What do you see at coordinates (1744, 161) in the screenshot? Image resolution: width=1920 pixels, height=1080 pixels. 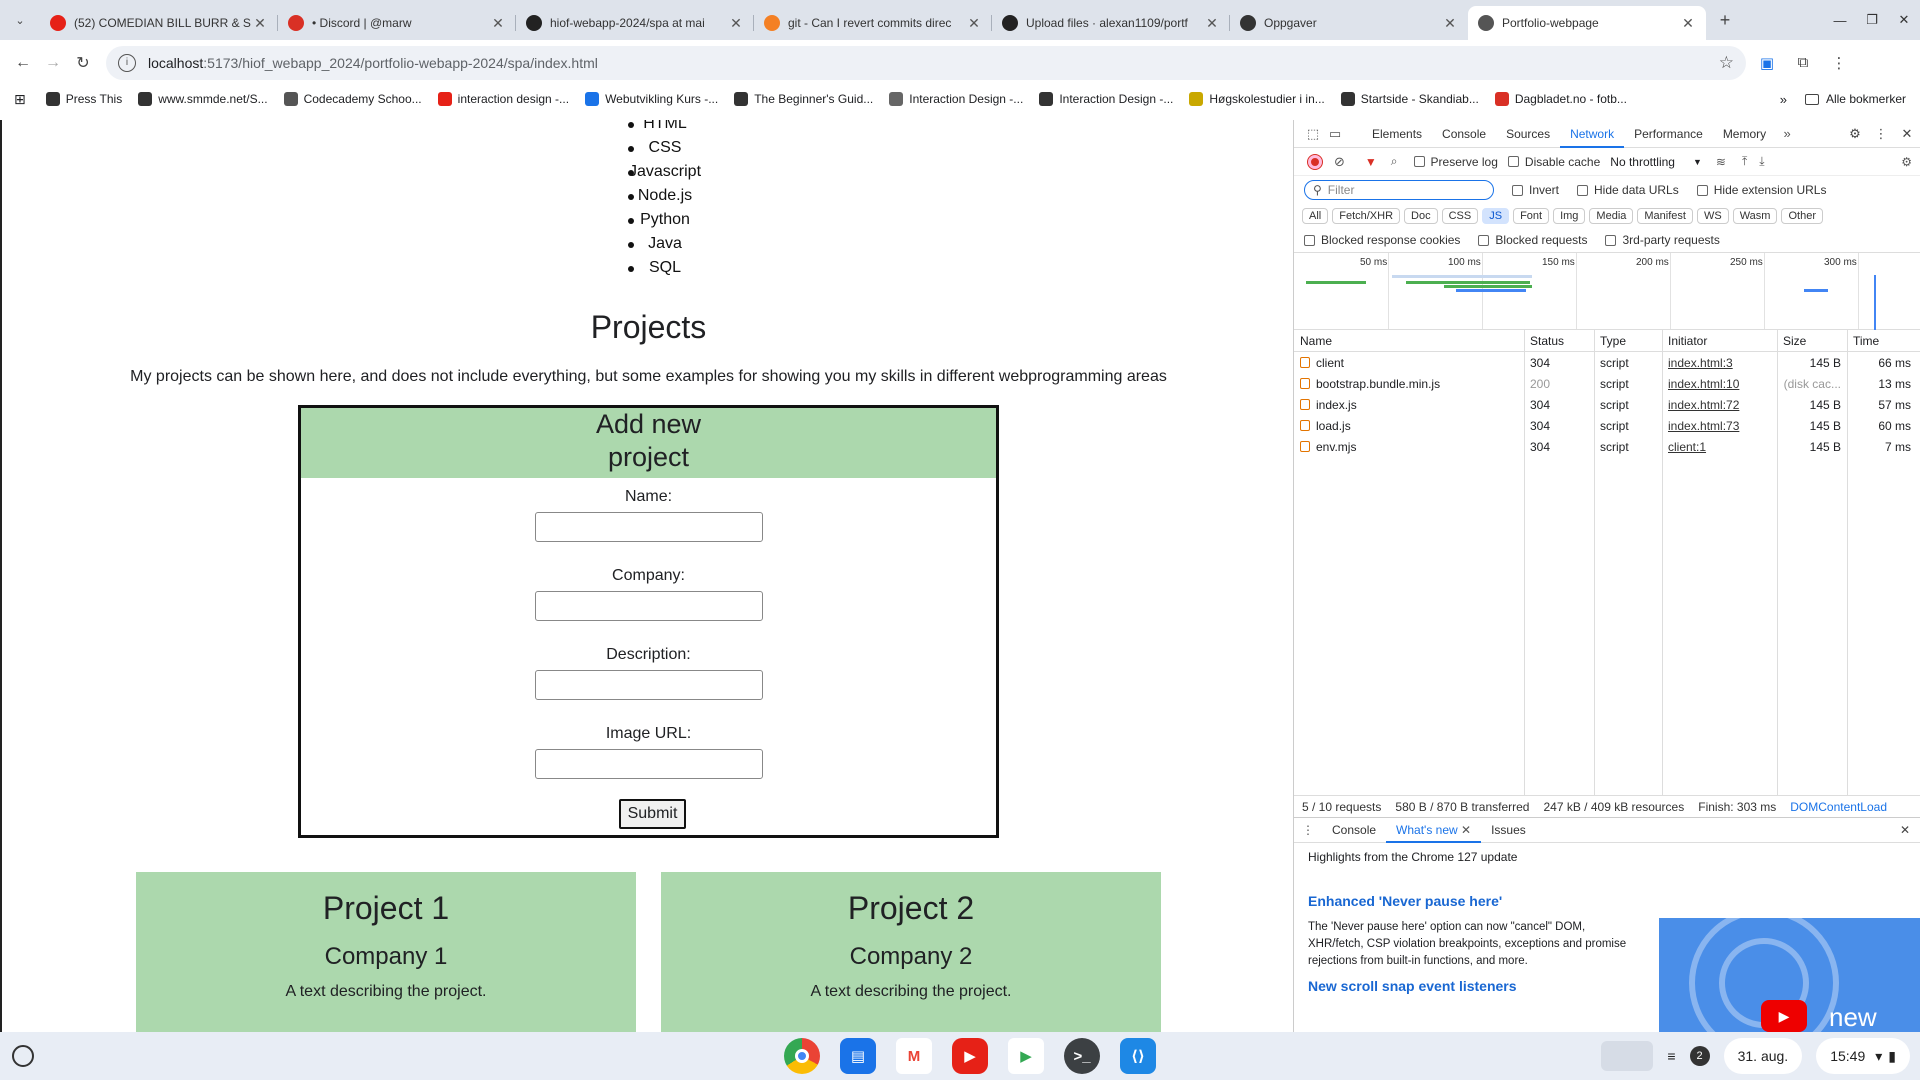 I see `import-har-icon: ⤒` at bounding box center [1744, 161].